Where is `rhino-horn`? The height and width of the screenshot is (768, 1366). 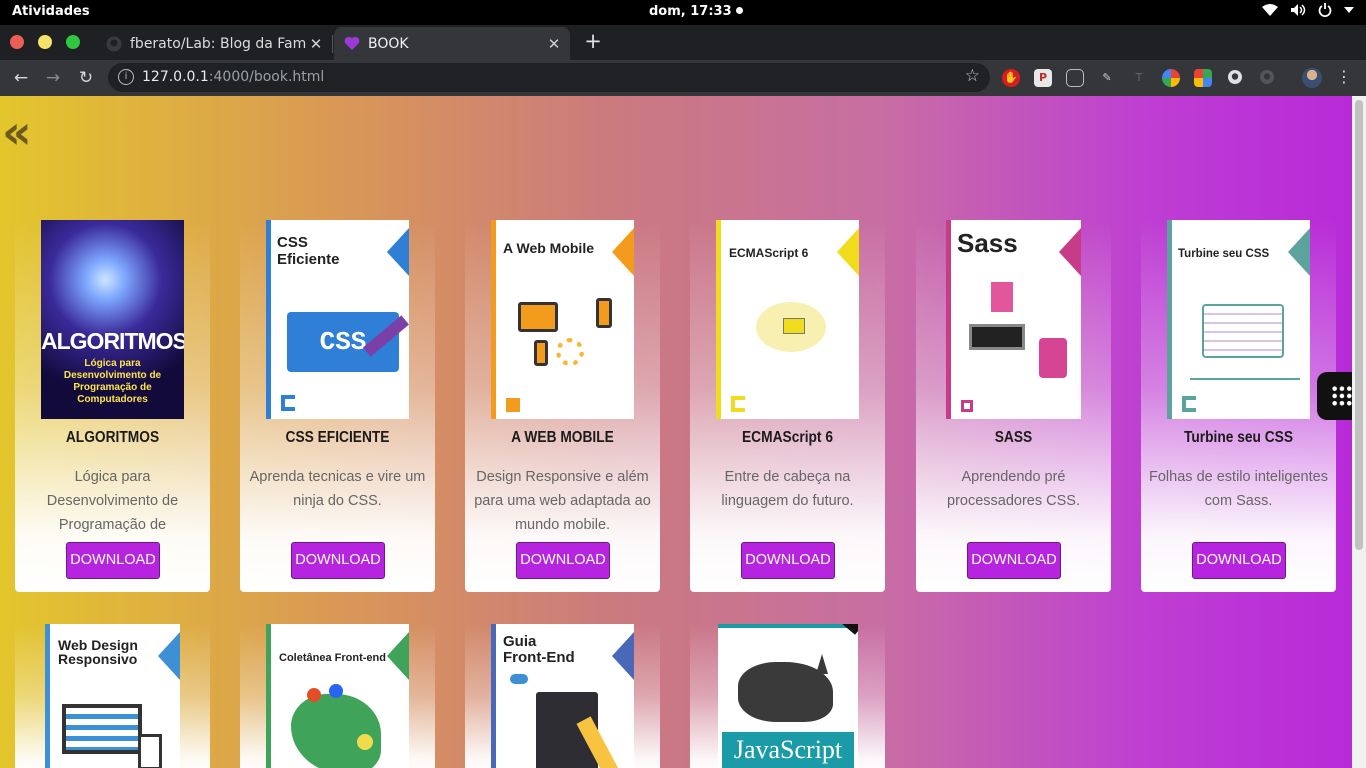
rhino-horn is located at coordinates (822, 664).